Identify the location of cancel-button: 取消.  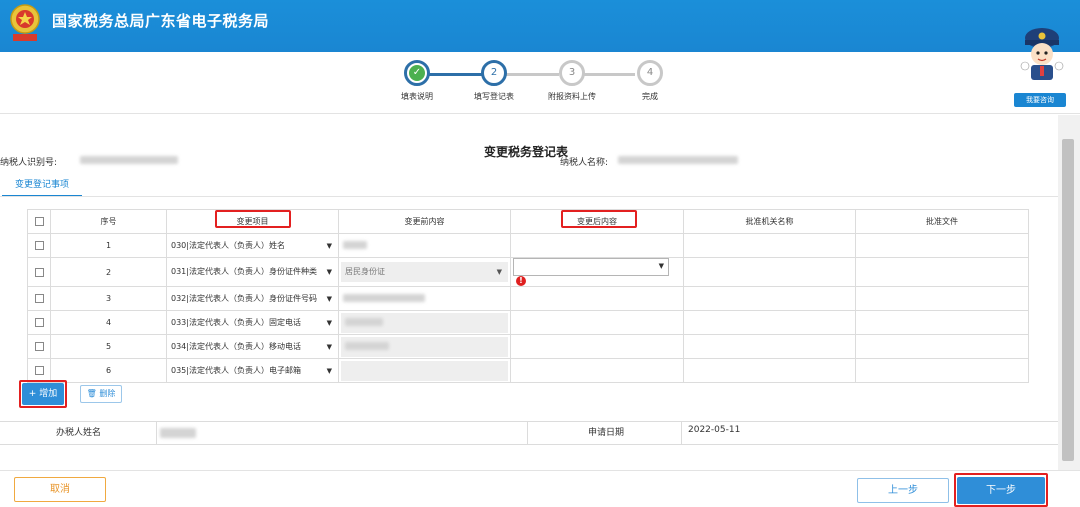
(60, 489).